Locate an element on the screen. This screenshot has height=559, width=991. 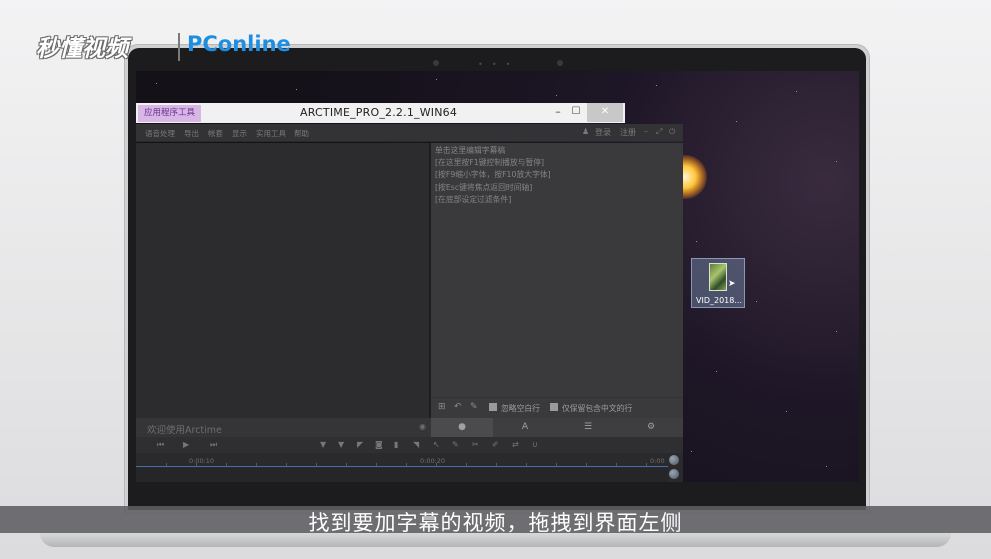
cut-icon: ✂ is located at coordinates (475, 444).